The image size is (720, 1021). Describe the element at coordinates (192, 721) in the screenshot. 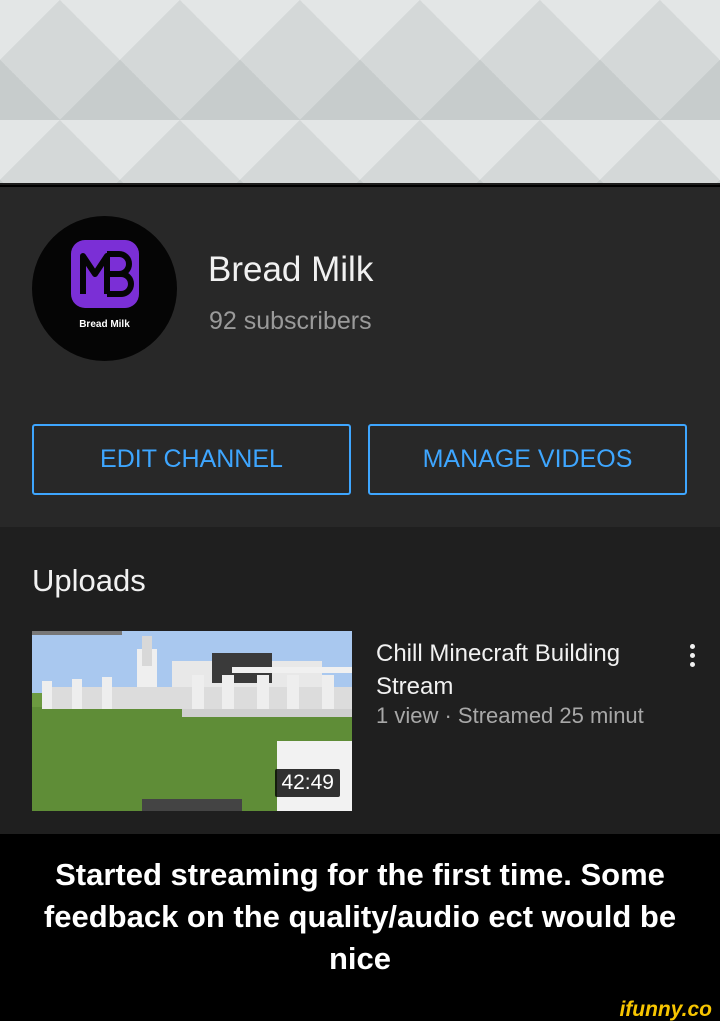

I see `video-thumbnail: 42:49` at that location.